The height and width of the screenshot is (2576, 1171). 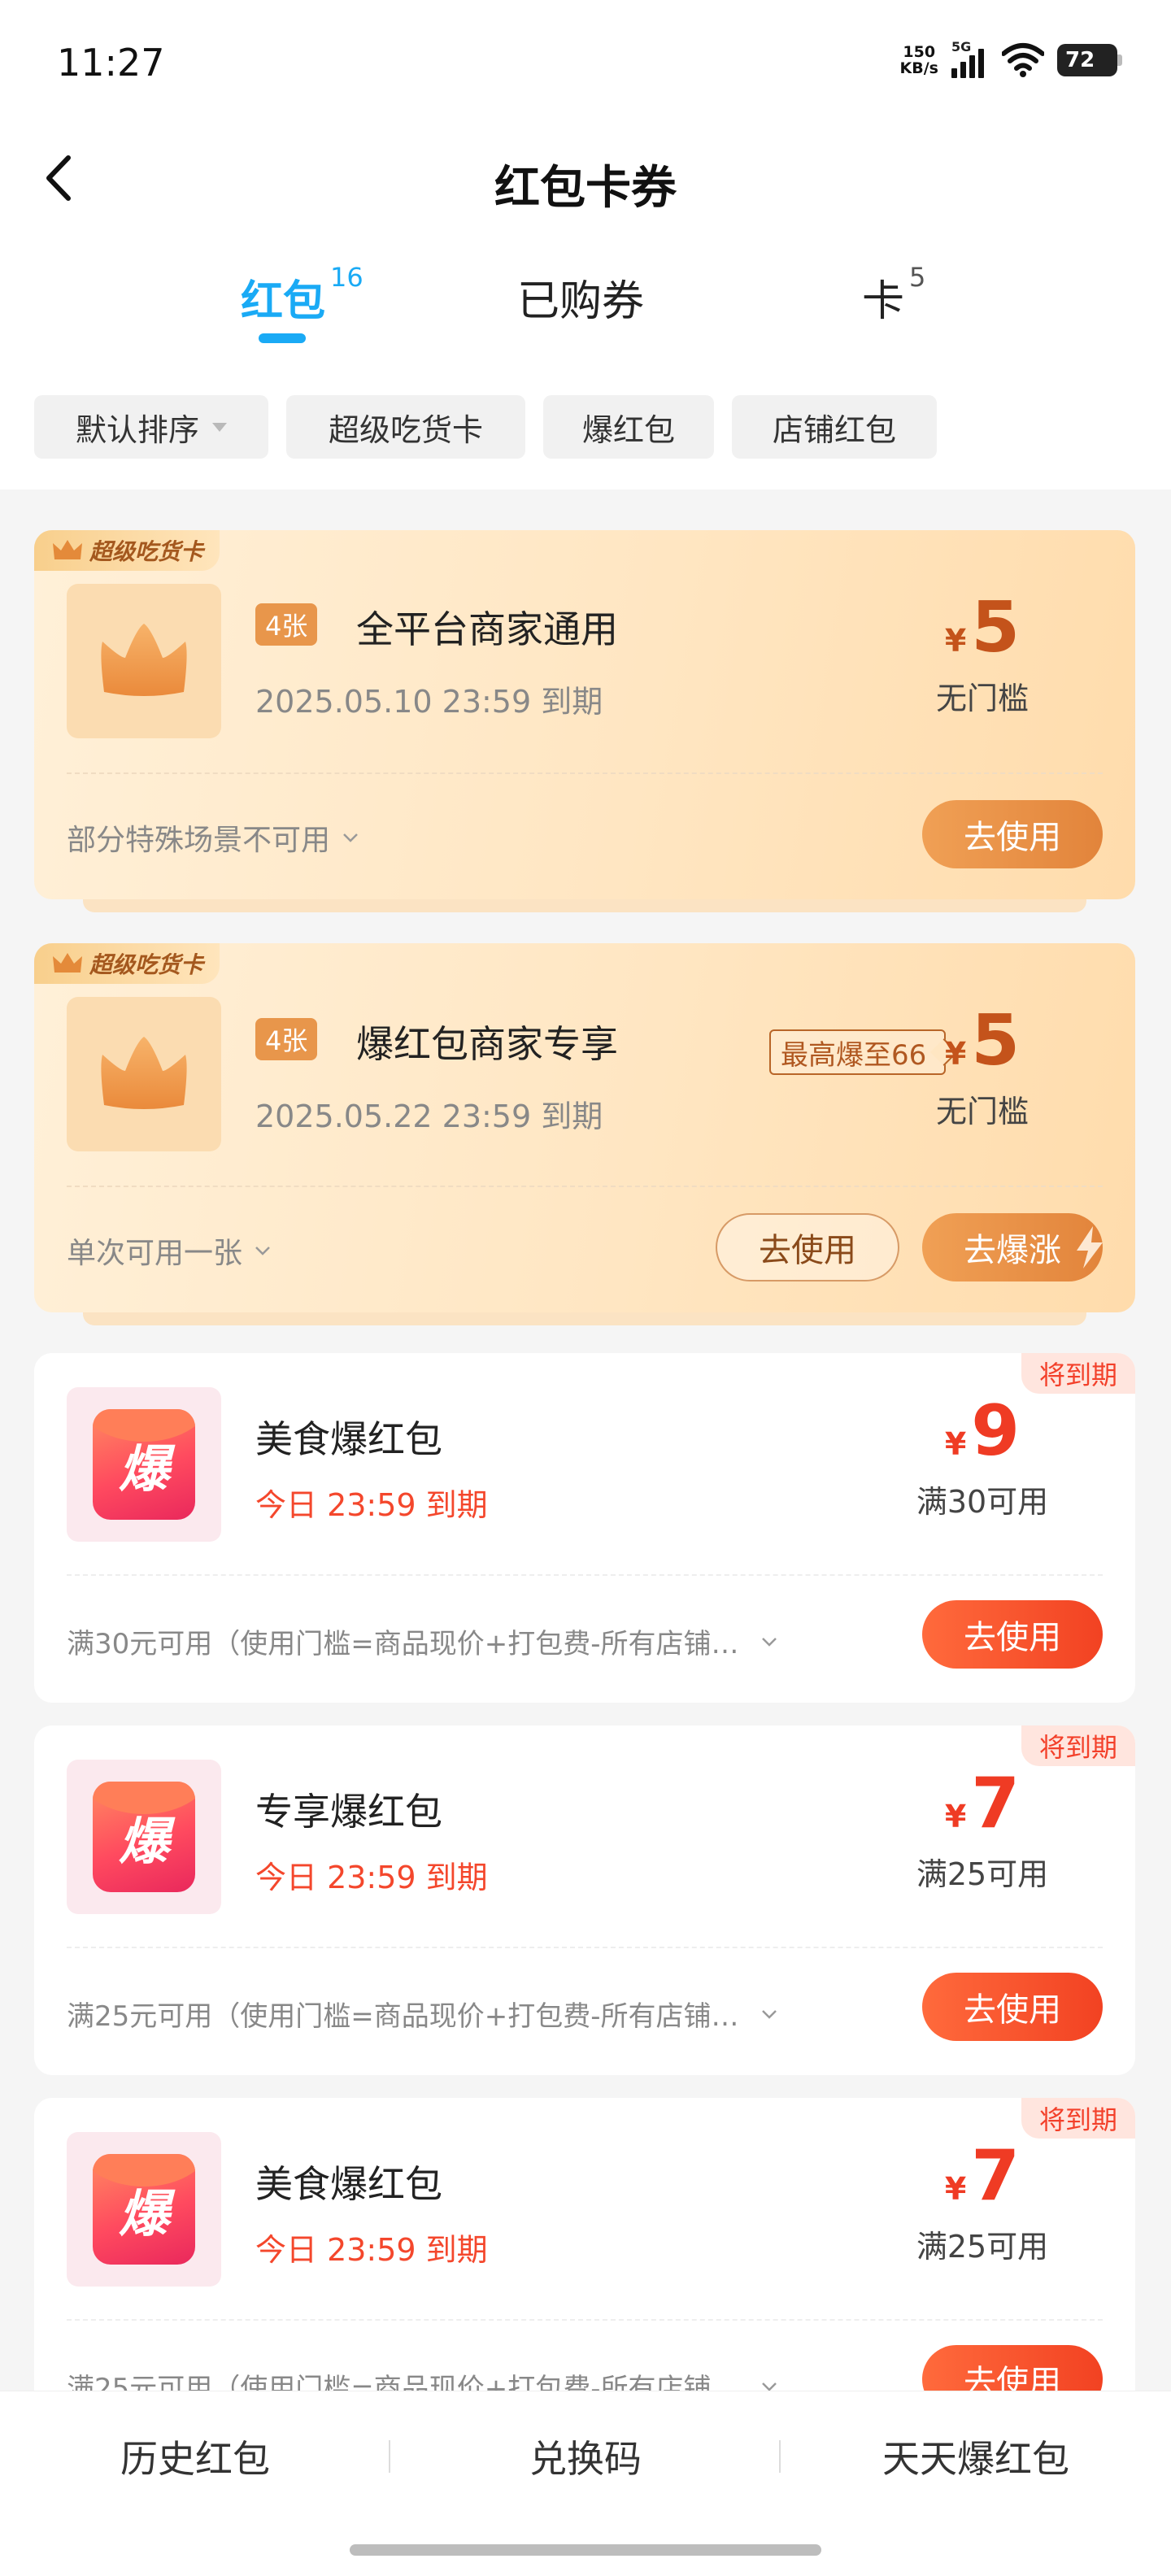 What do you see at coordinates (585, 2550) in the screenshot?
I see `home-indicator` at bounding box center [585, 2550].